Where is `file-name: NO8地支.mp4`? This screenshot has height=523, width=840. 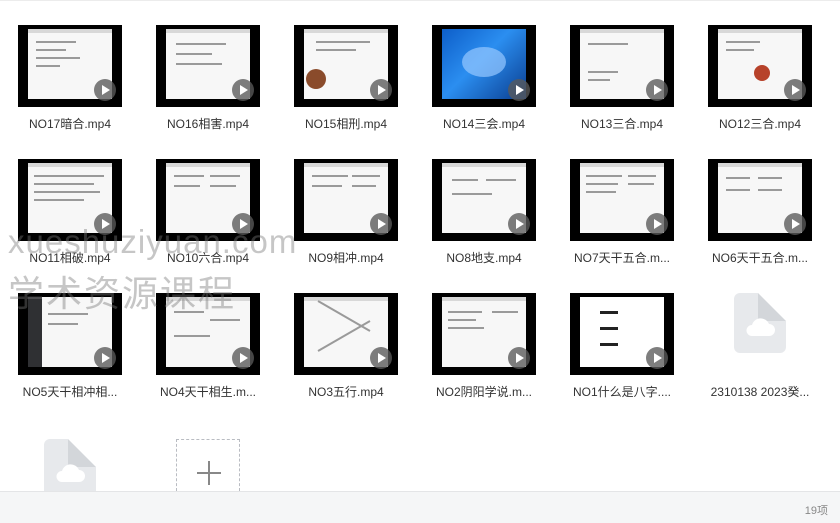 file-name: NO8地支.mp4 is located at coordinates (484, 258).